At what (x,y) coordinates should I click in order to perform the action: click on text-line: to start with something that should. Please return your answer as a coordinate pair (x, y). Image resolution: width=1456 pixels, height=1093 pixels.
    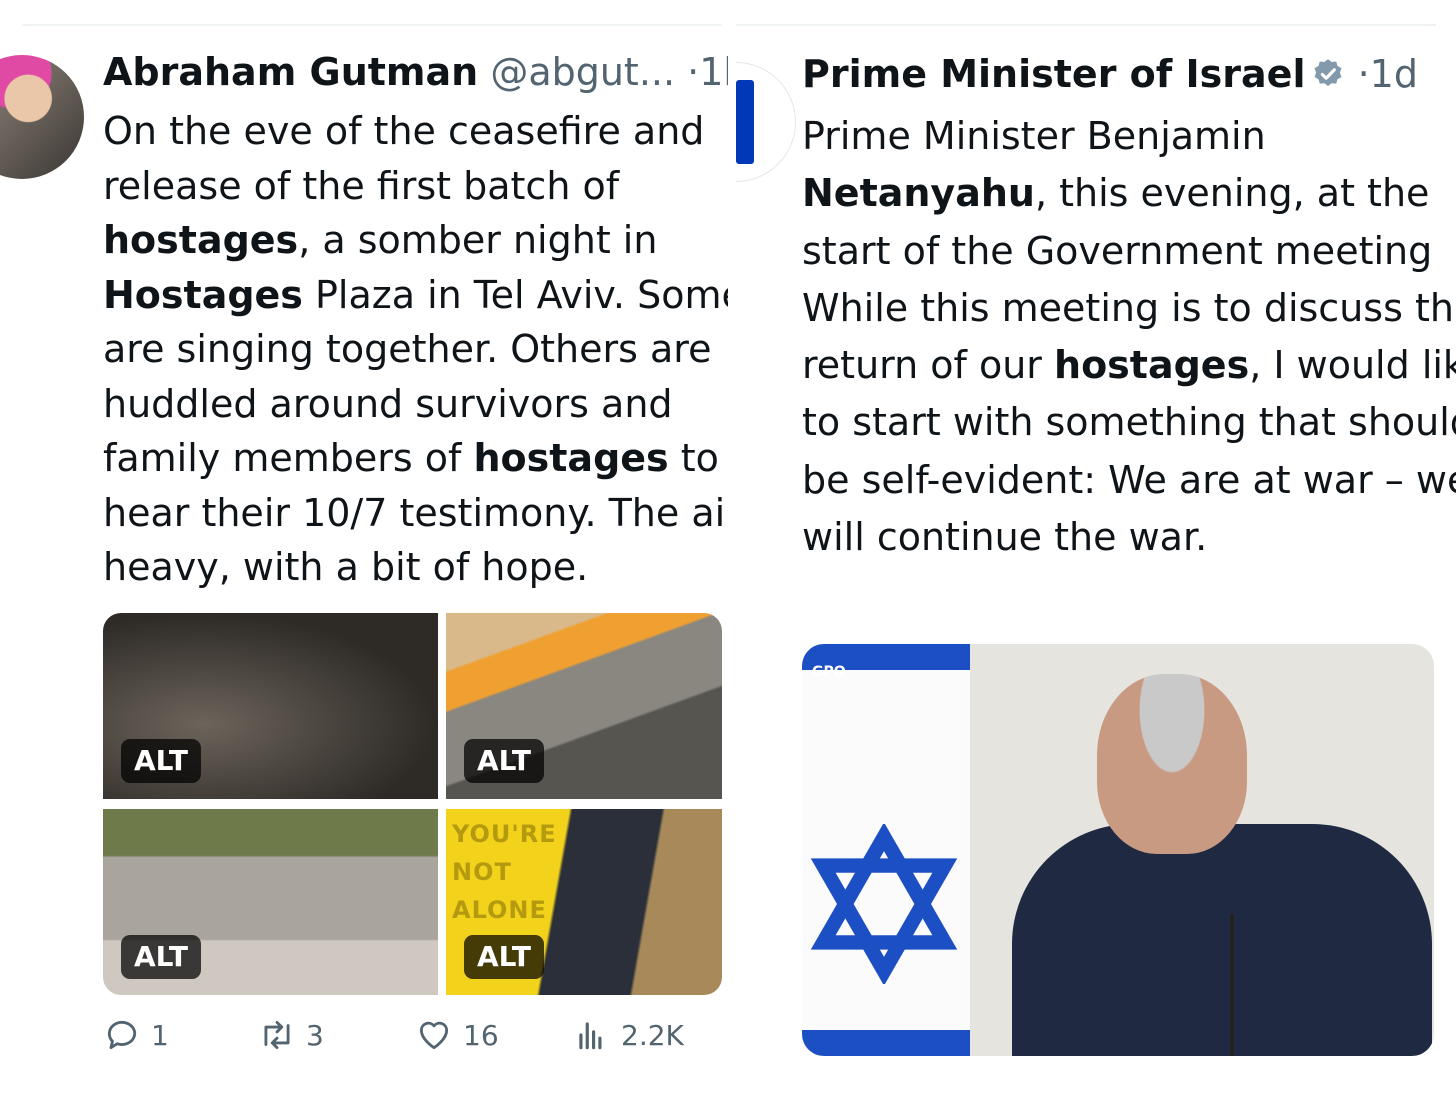
    Looking at the image, I should click on (1129, 422).